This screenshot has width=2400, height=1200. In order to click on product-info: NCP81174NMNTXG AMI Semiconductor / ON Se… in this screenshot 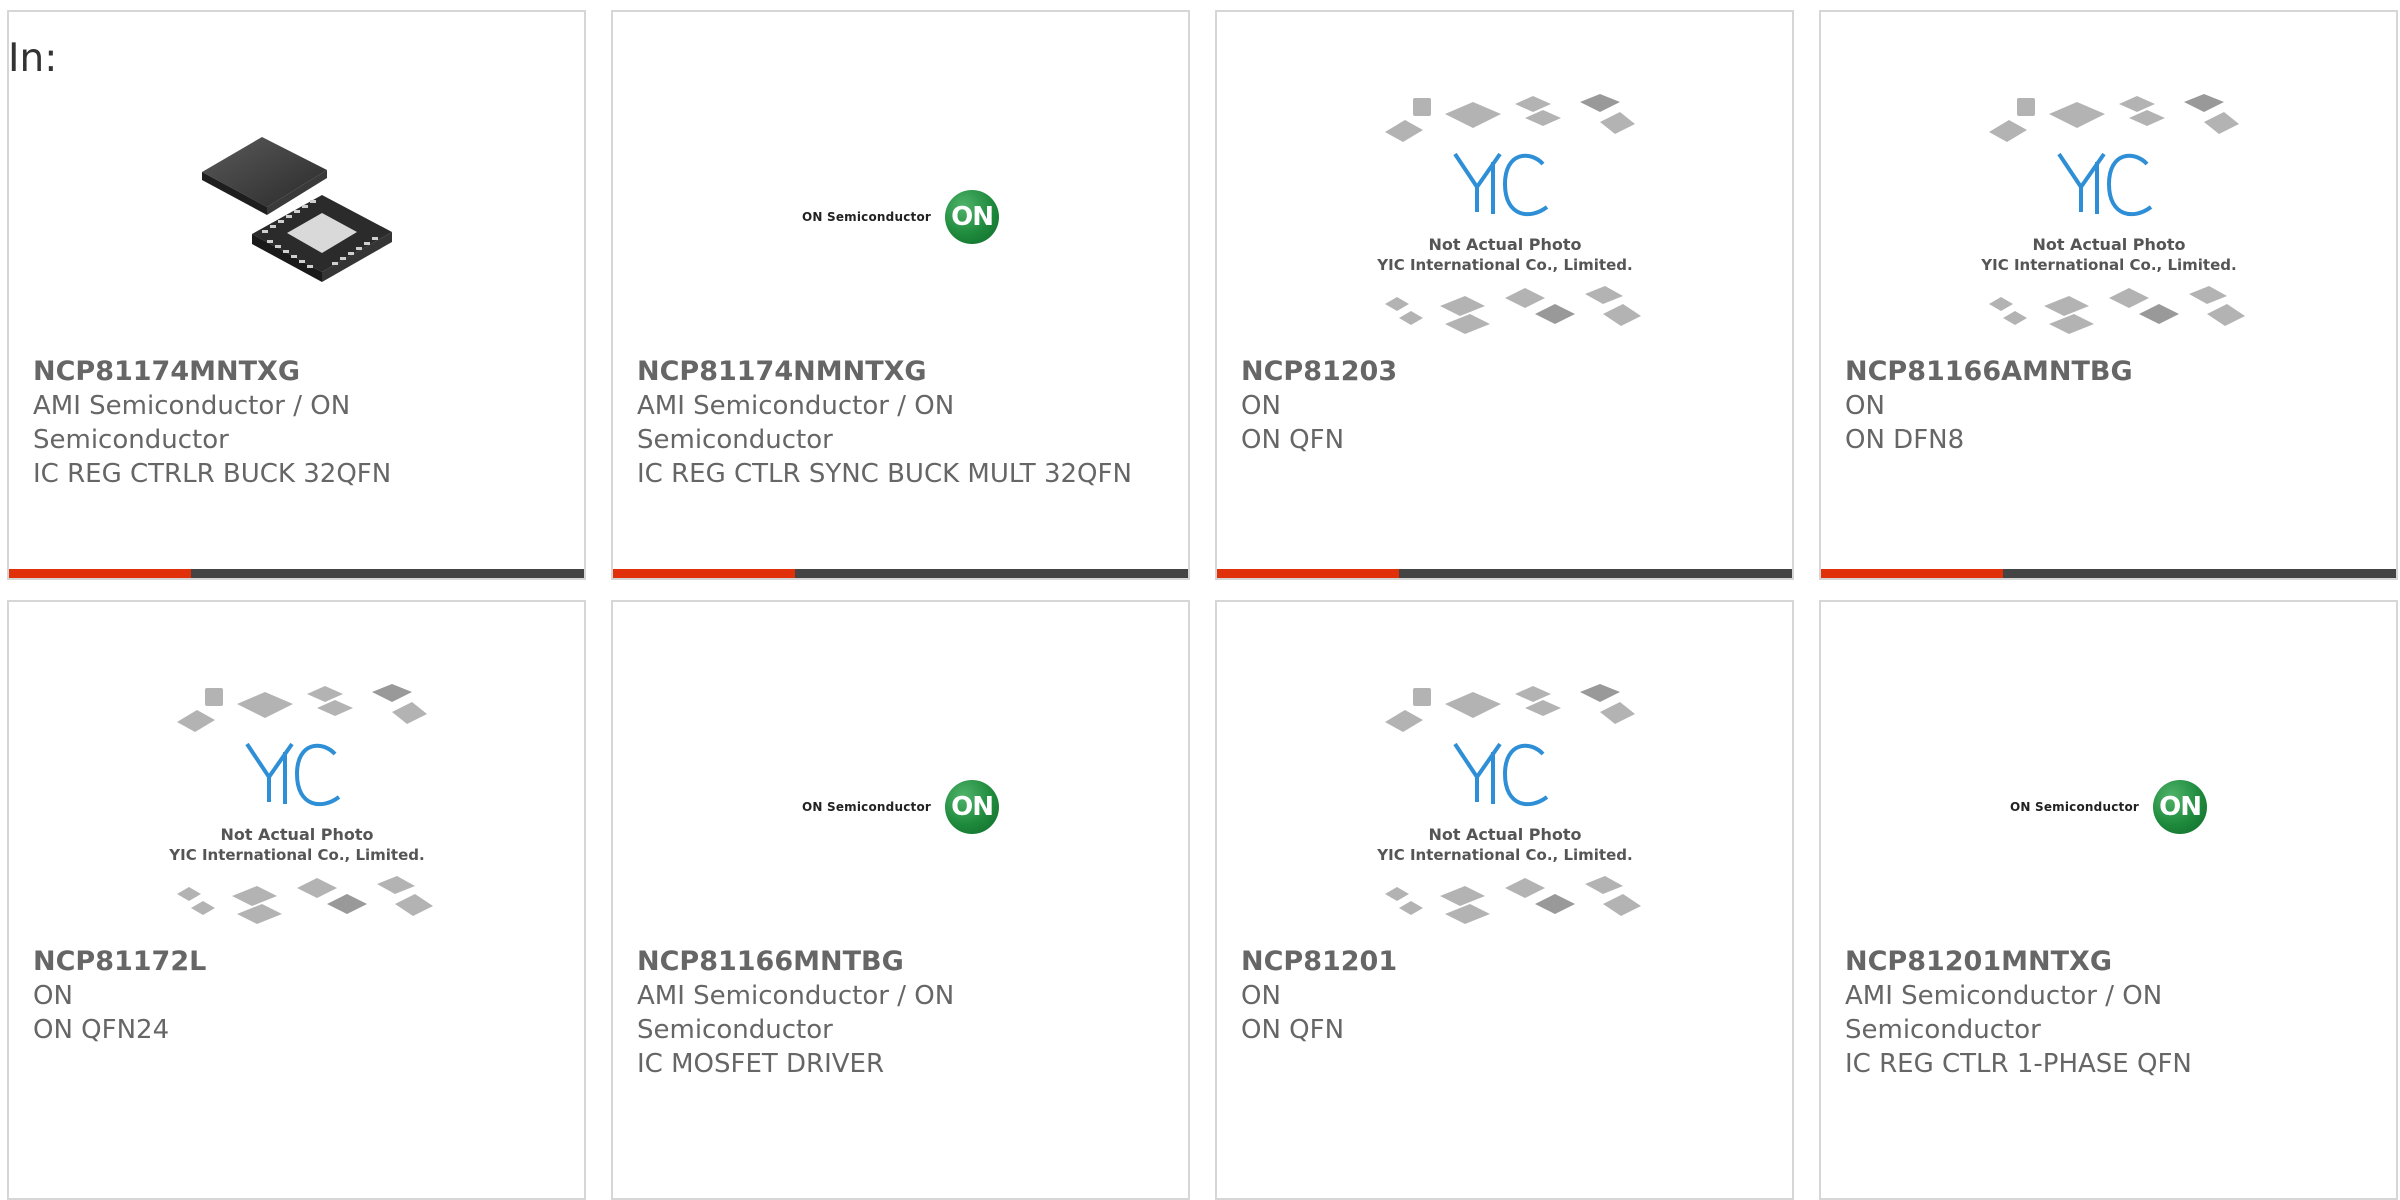, I will do `click(897, 423)`.